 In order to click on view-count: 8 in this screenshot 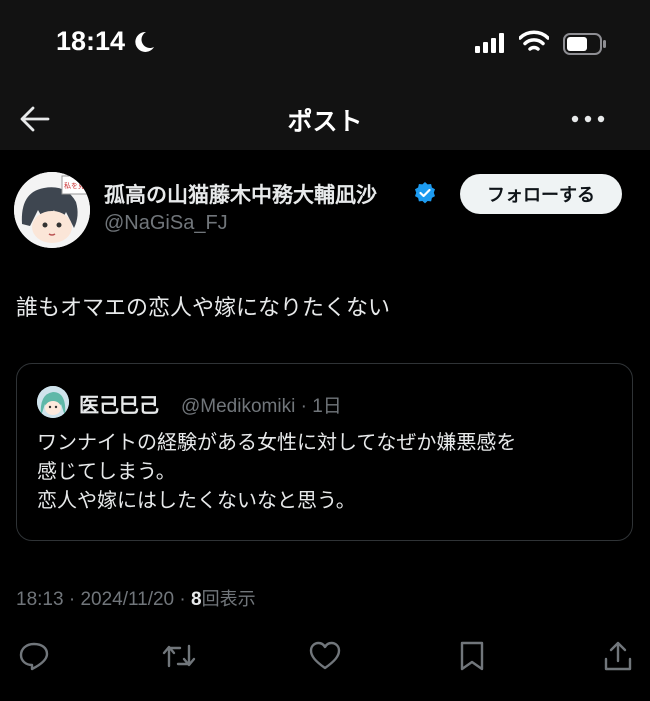, I will do `click(196, 599)`.